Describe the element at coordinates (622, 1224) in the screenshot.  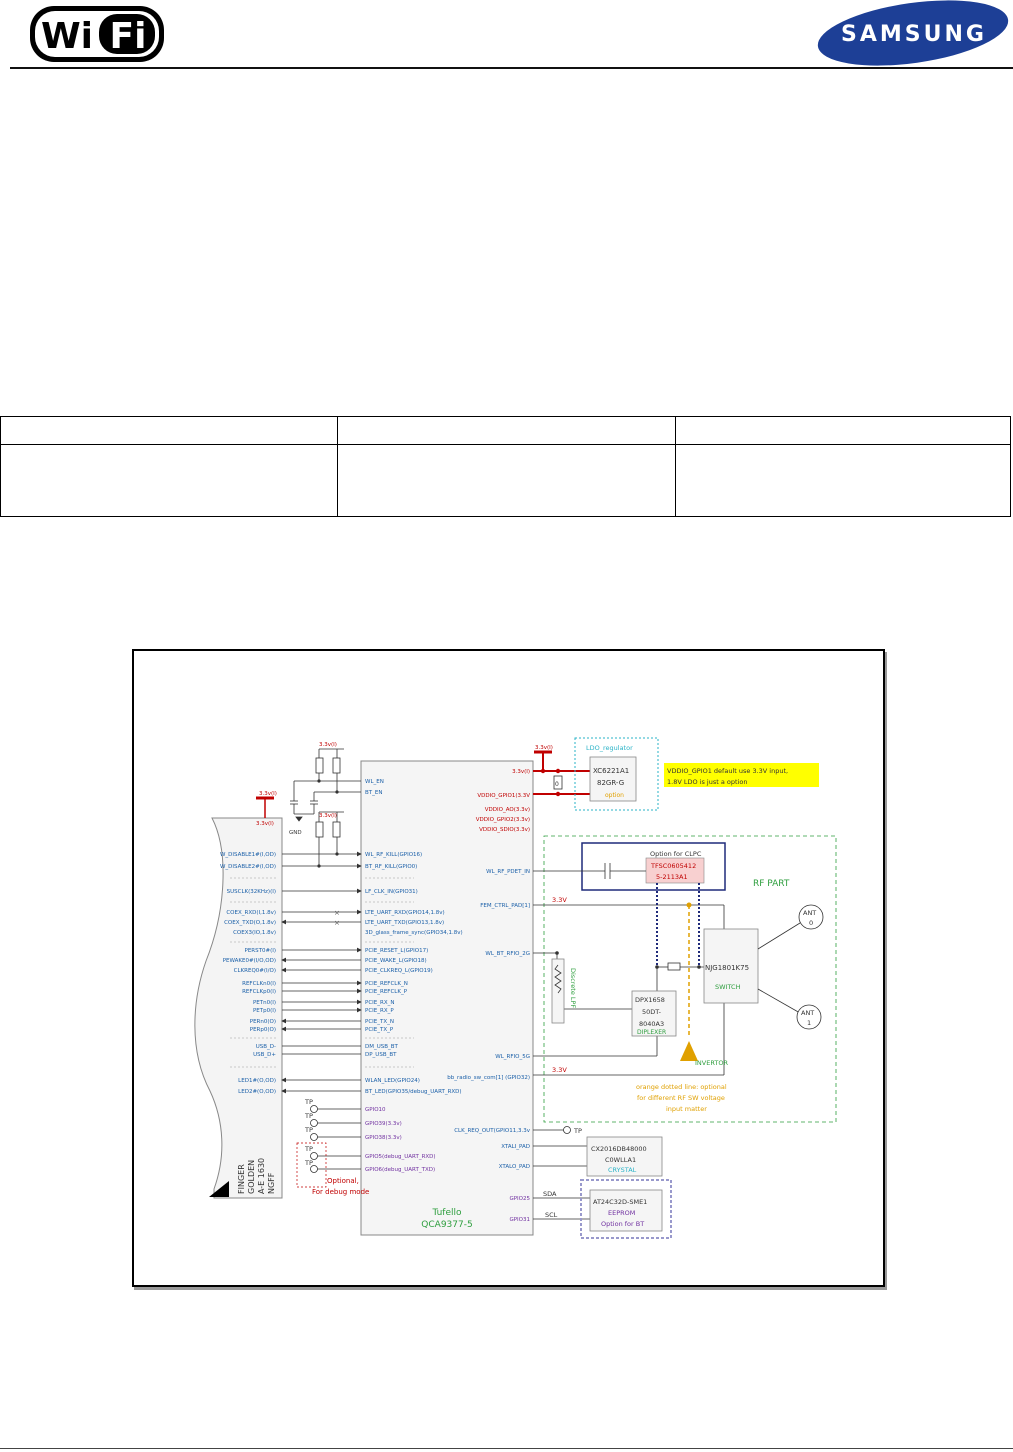
I see `eeprom-option: Option for BT` at that location.